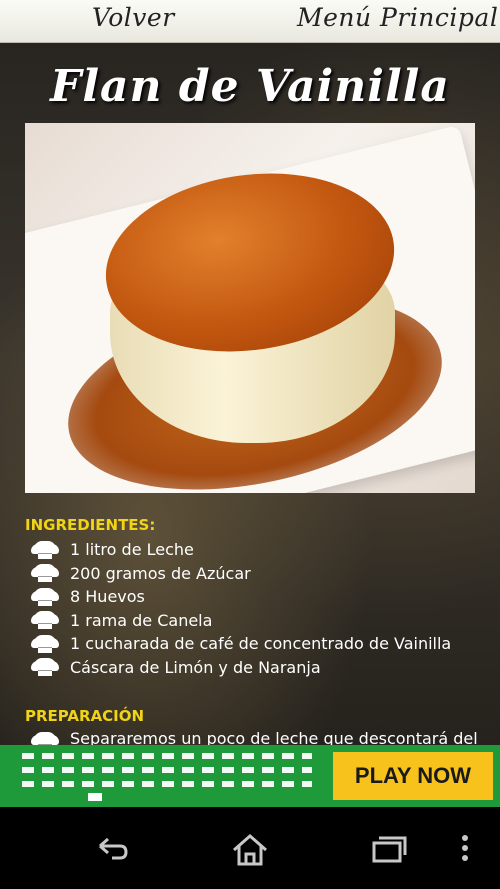  Describe the element at coordinates (388, 849) in the screenshot. I see `recents-icon` at that location.